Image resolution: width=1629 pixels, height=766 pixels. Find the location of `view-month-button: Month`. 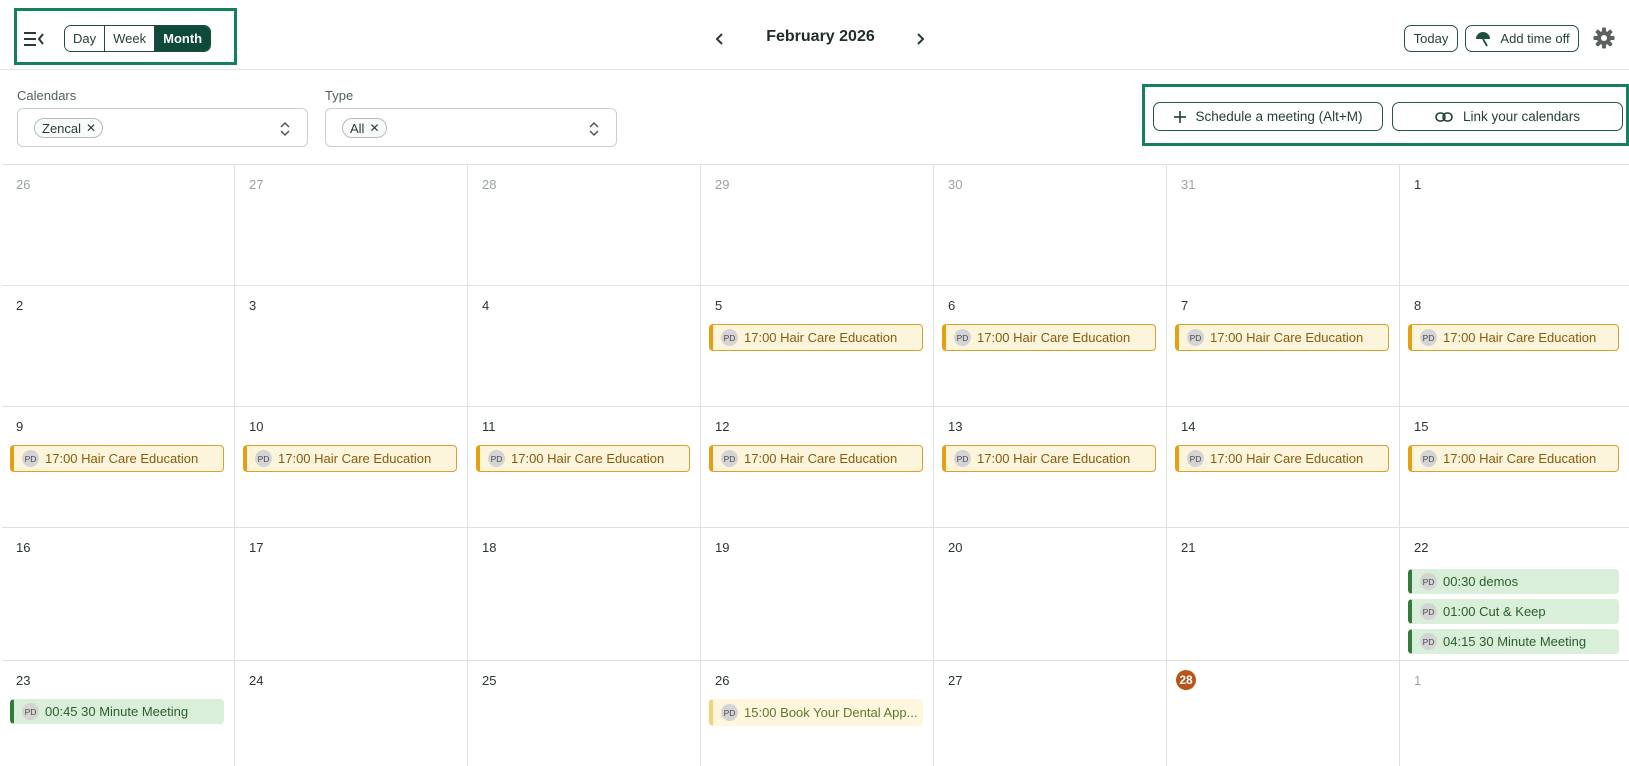

view-month-button: Month is located at coordinates (183, 38).